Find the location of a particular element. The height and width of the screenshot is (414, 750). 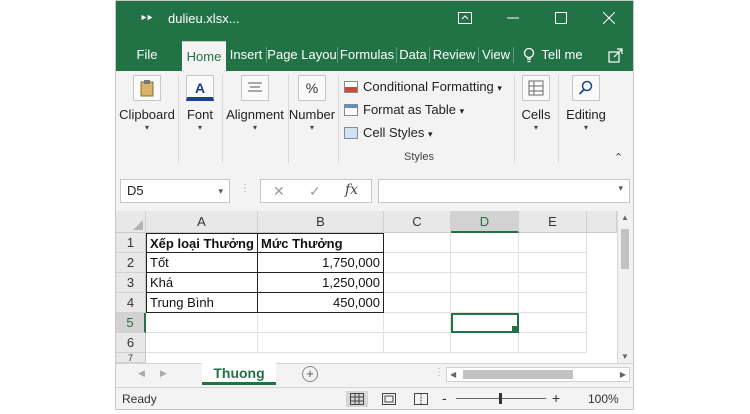

row-header-2: 2 is located at coordinates (131, 263).